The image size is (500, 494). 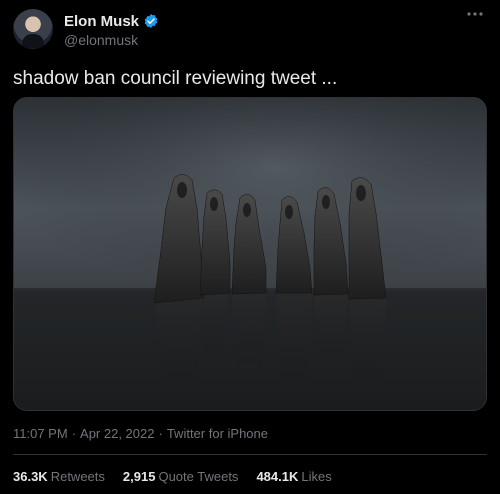 What do you see at coordinates (77, 476) in the screenshot?
I see `retweets-label: Retweets` at bounding box center [77, 476].